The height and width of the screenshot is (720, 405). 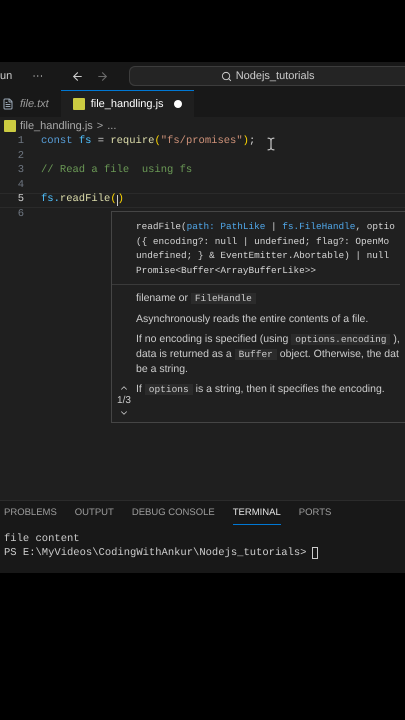 What do you see at coordinates (38, 76) in the screenshot?
I see `more-menu: ···` at bounding box center [38, 76].